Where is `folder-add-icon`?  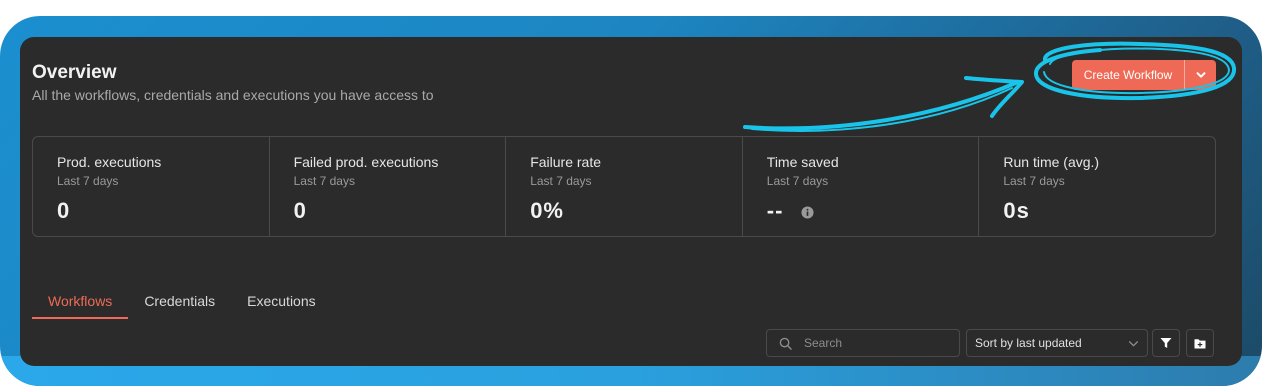
folder-add-icon is located at coordinates (1200, 343).